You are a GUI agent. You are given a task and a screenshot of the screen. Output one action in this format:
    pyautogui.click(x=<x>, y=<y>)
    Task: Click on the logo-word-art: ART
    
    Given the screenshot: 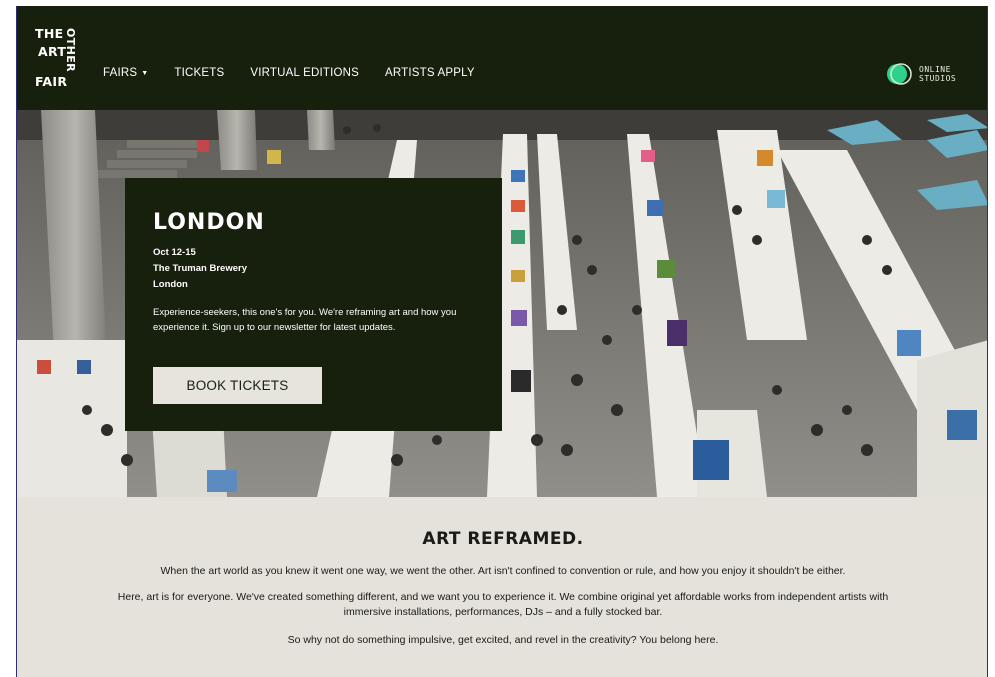 What is the action you would take?
    pyautogui.click(x=52, y=51)
    